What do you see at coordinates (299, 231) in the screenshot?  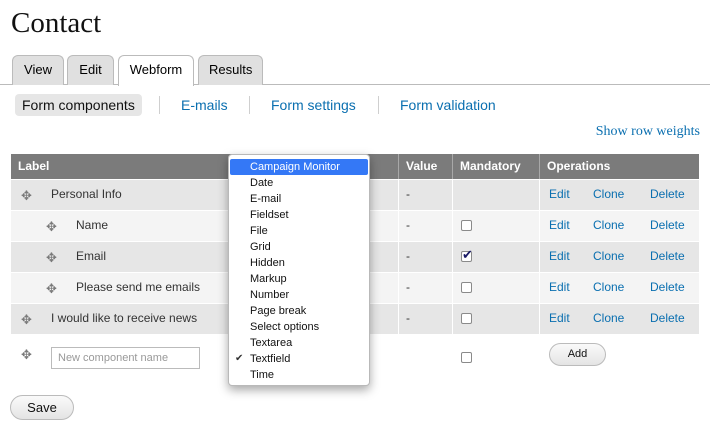 I see `menu-item-file: File` at bounding box center [299, 231].